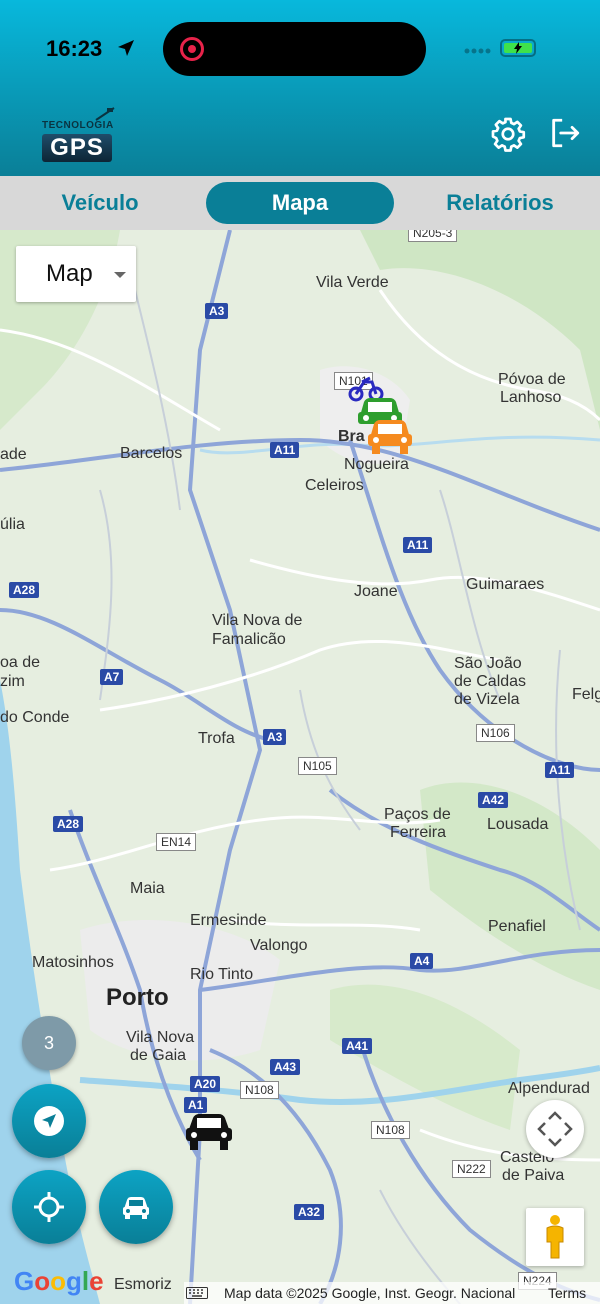 This screenshot has height=1304, width=600. I want to click on navigate-button, so click(49, 1121).